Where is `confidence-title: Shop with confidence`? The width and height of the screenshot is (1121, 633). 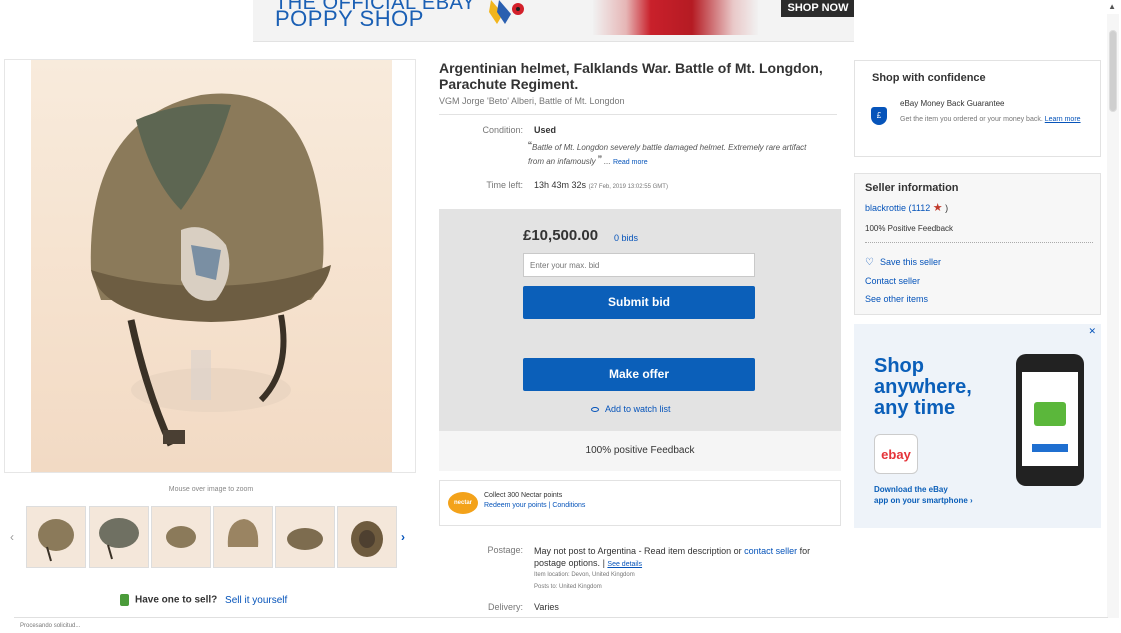 confidence-title: Shop with confidence is located at coordinates (929, 78).